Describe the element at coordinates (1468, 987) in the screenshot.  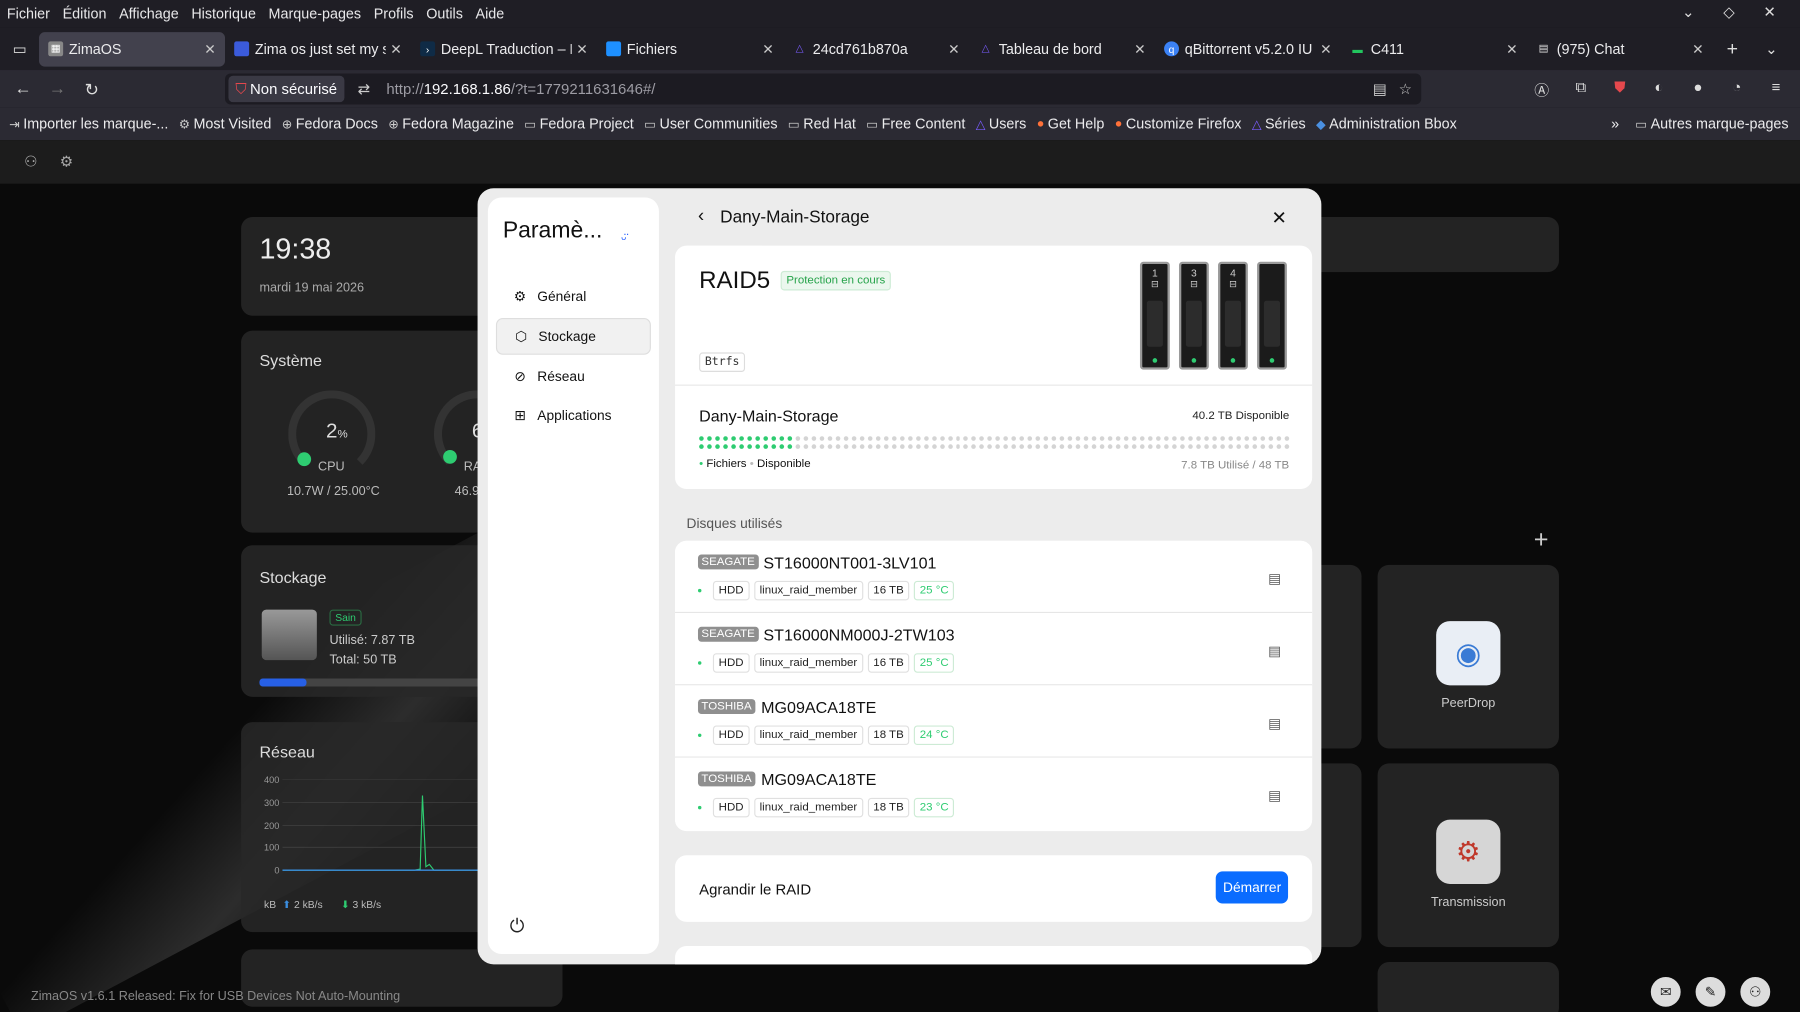
I see `app-tile-bottom` at that location.